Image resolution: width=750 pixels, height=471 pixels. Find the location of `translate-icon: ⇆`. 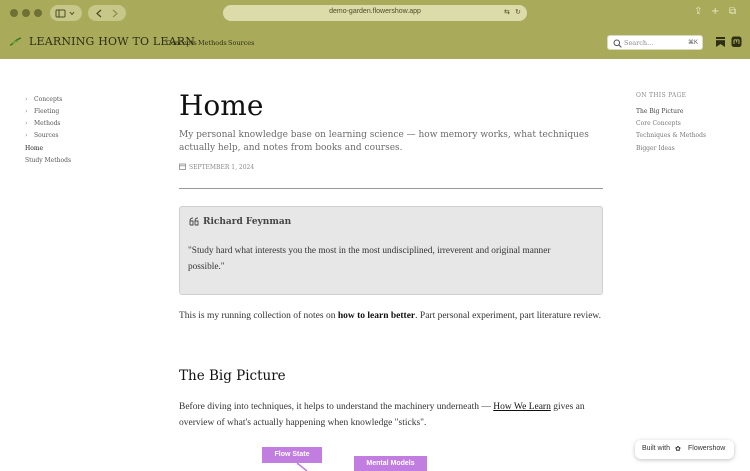

translate-icon: ⇆ is located at coordinates (507, 12).